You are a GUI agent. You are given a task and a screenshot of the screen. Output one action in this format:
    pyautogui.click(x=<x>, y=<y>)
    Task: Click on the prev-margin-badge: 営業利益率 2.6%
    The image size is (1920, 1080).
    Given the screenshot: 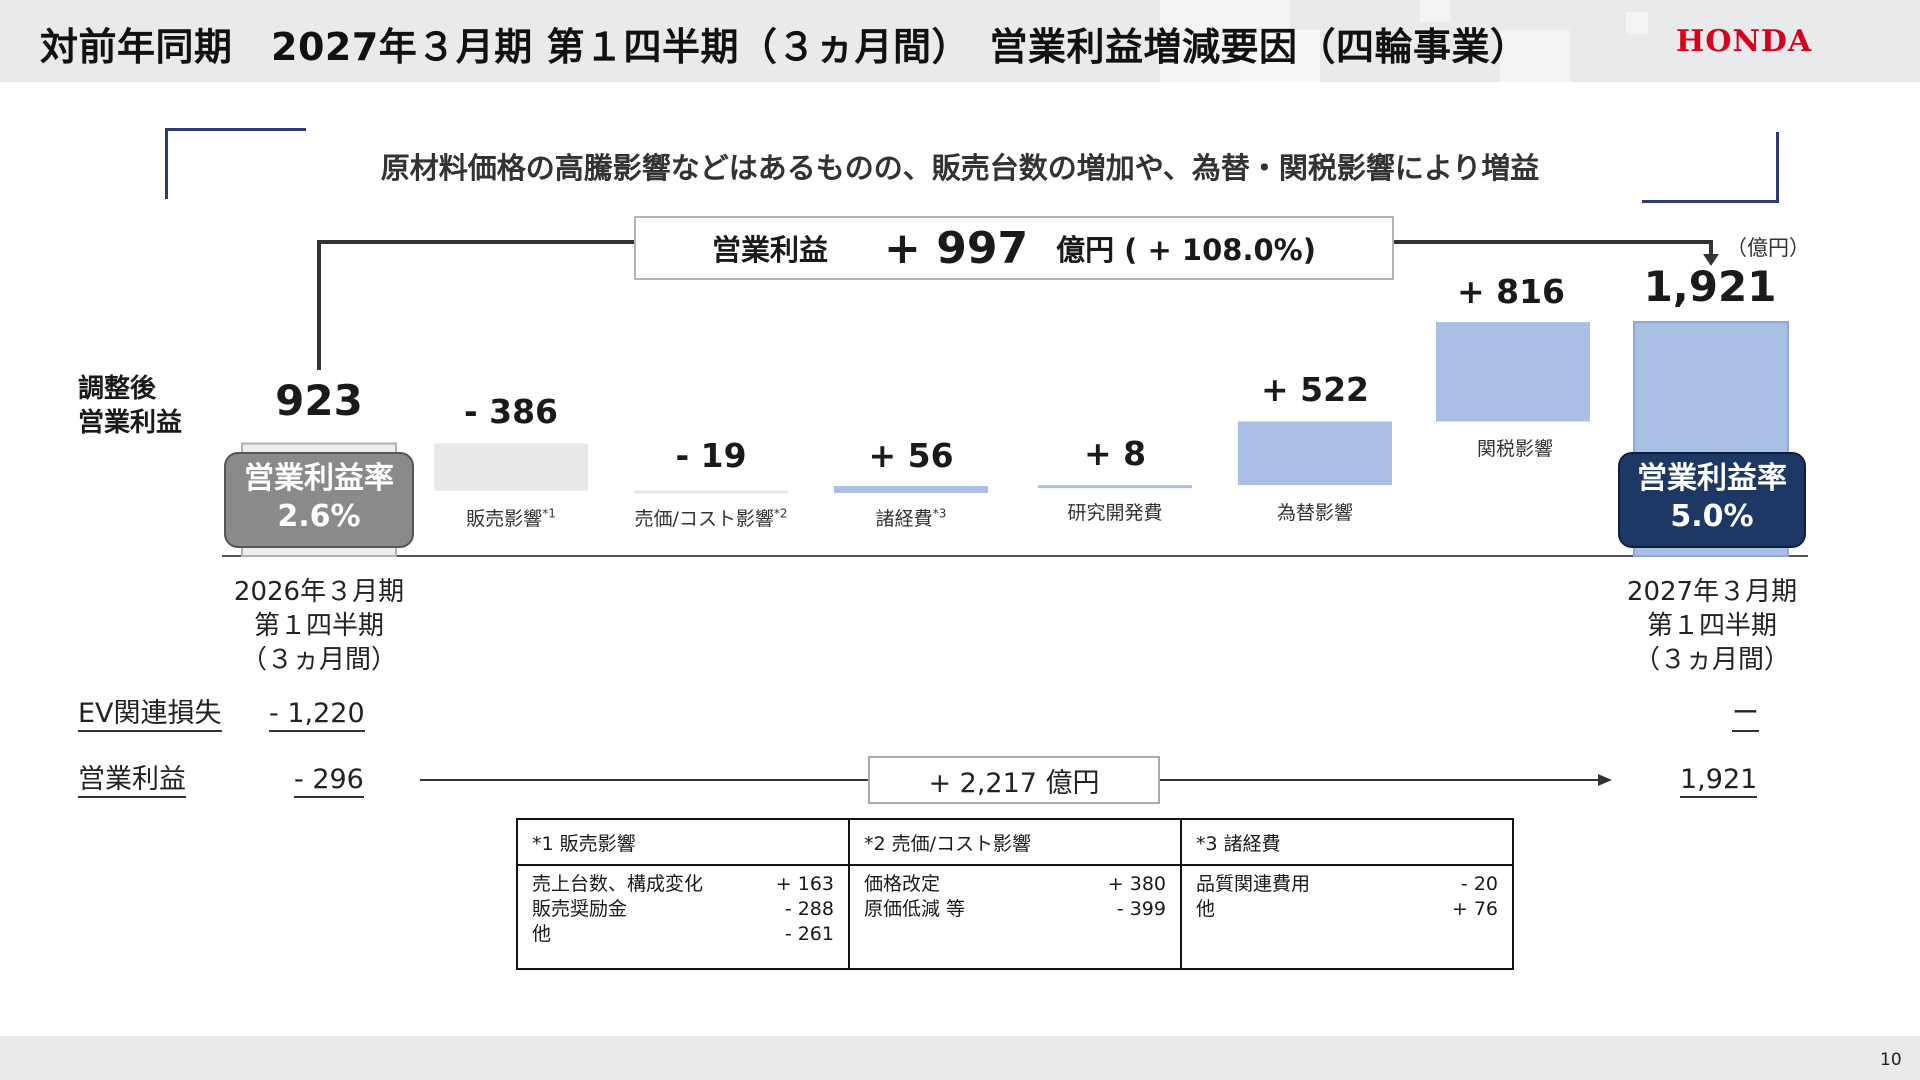 What is the action you would take?
    pyautogui.click(x=319, y=500)
    